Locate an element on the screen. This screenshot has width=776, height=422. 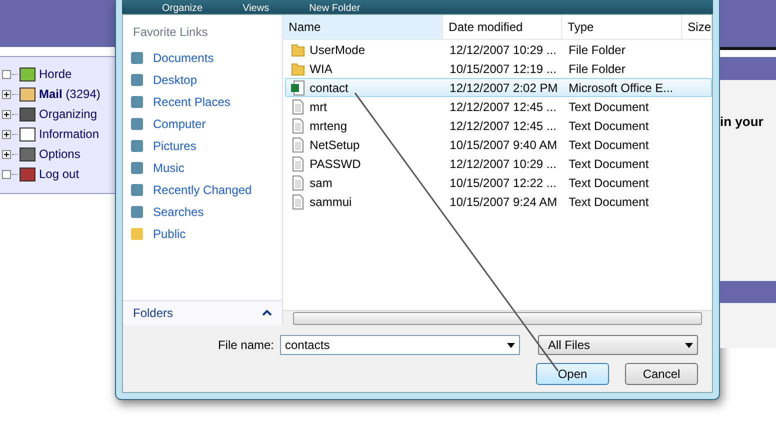
file-row: WIA 10/15/2007 12:19 ... File Folder is located at coordinates (498, 68).